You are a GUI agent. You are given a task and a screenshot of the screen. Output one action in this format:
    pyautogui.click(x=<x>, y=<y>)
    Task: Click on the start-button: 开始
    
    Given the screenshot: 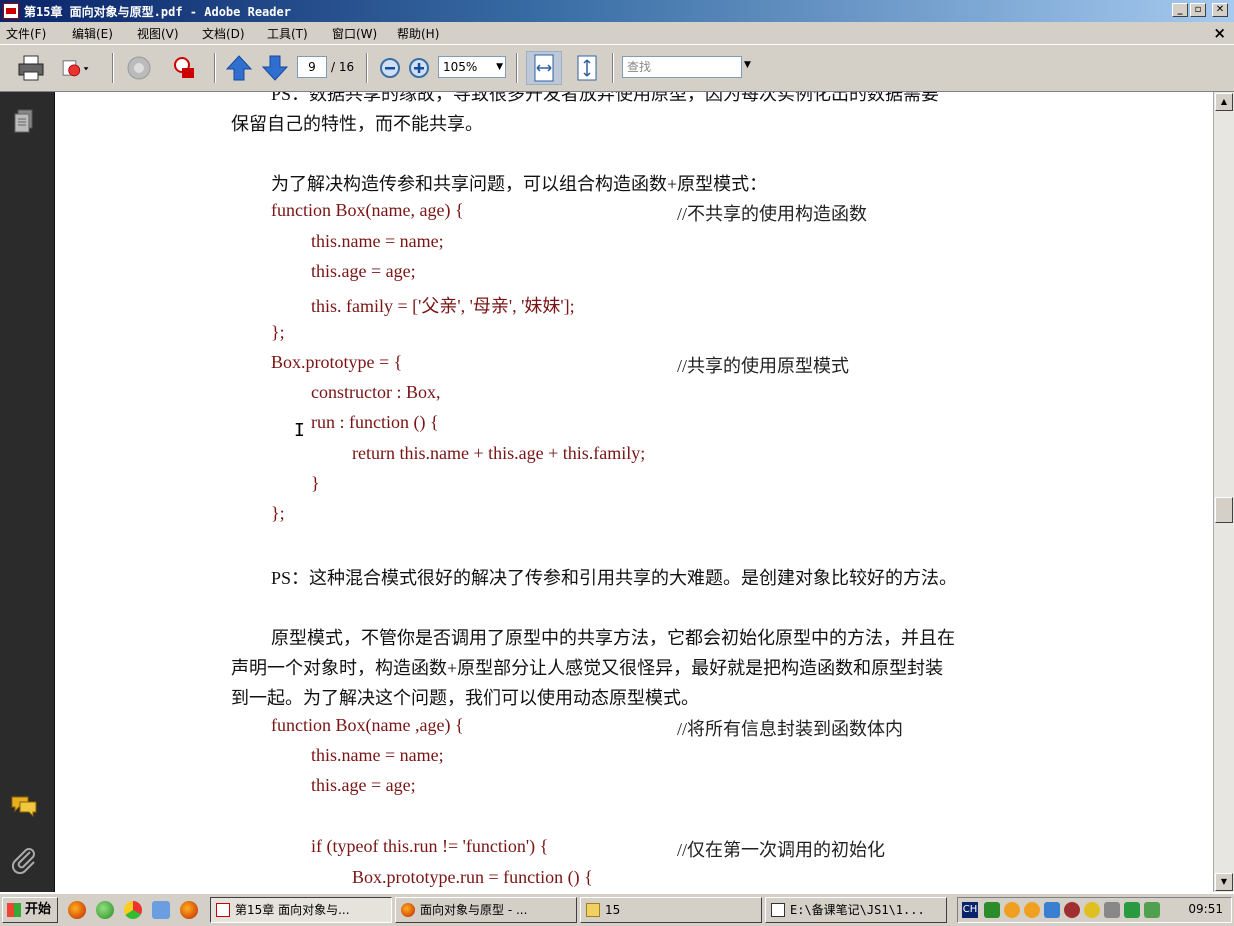 What is the action you would take?
    pyautogui.click(x=30, y=910)
    